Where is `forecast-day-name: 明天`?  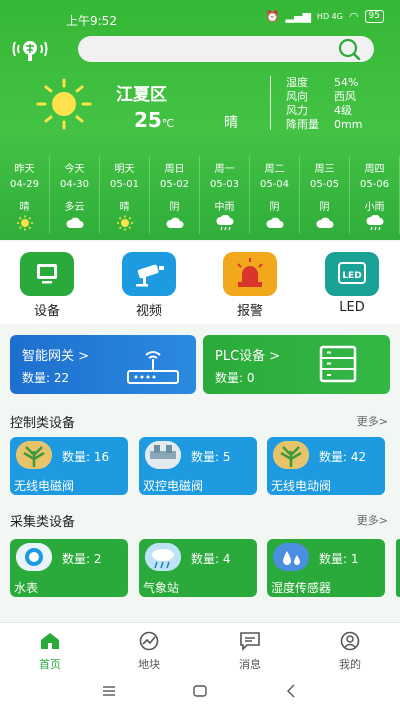
forecast-day-name: 明天 is located at coordinates (124, 169).